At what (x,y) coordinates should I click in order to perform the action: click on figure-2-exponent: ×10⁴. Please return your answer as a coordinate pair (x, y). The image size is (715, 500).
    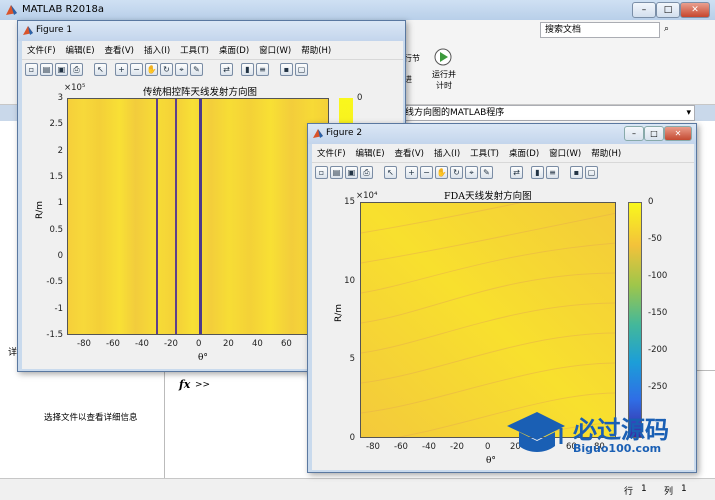
    Looking at the image, I should click on (367, 196).